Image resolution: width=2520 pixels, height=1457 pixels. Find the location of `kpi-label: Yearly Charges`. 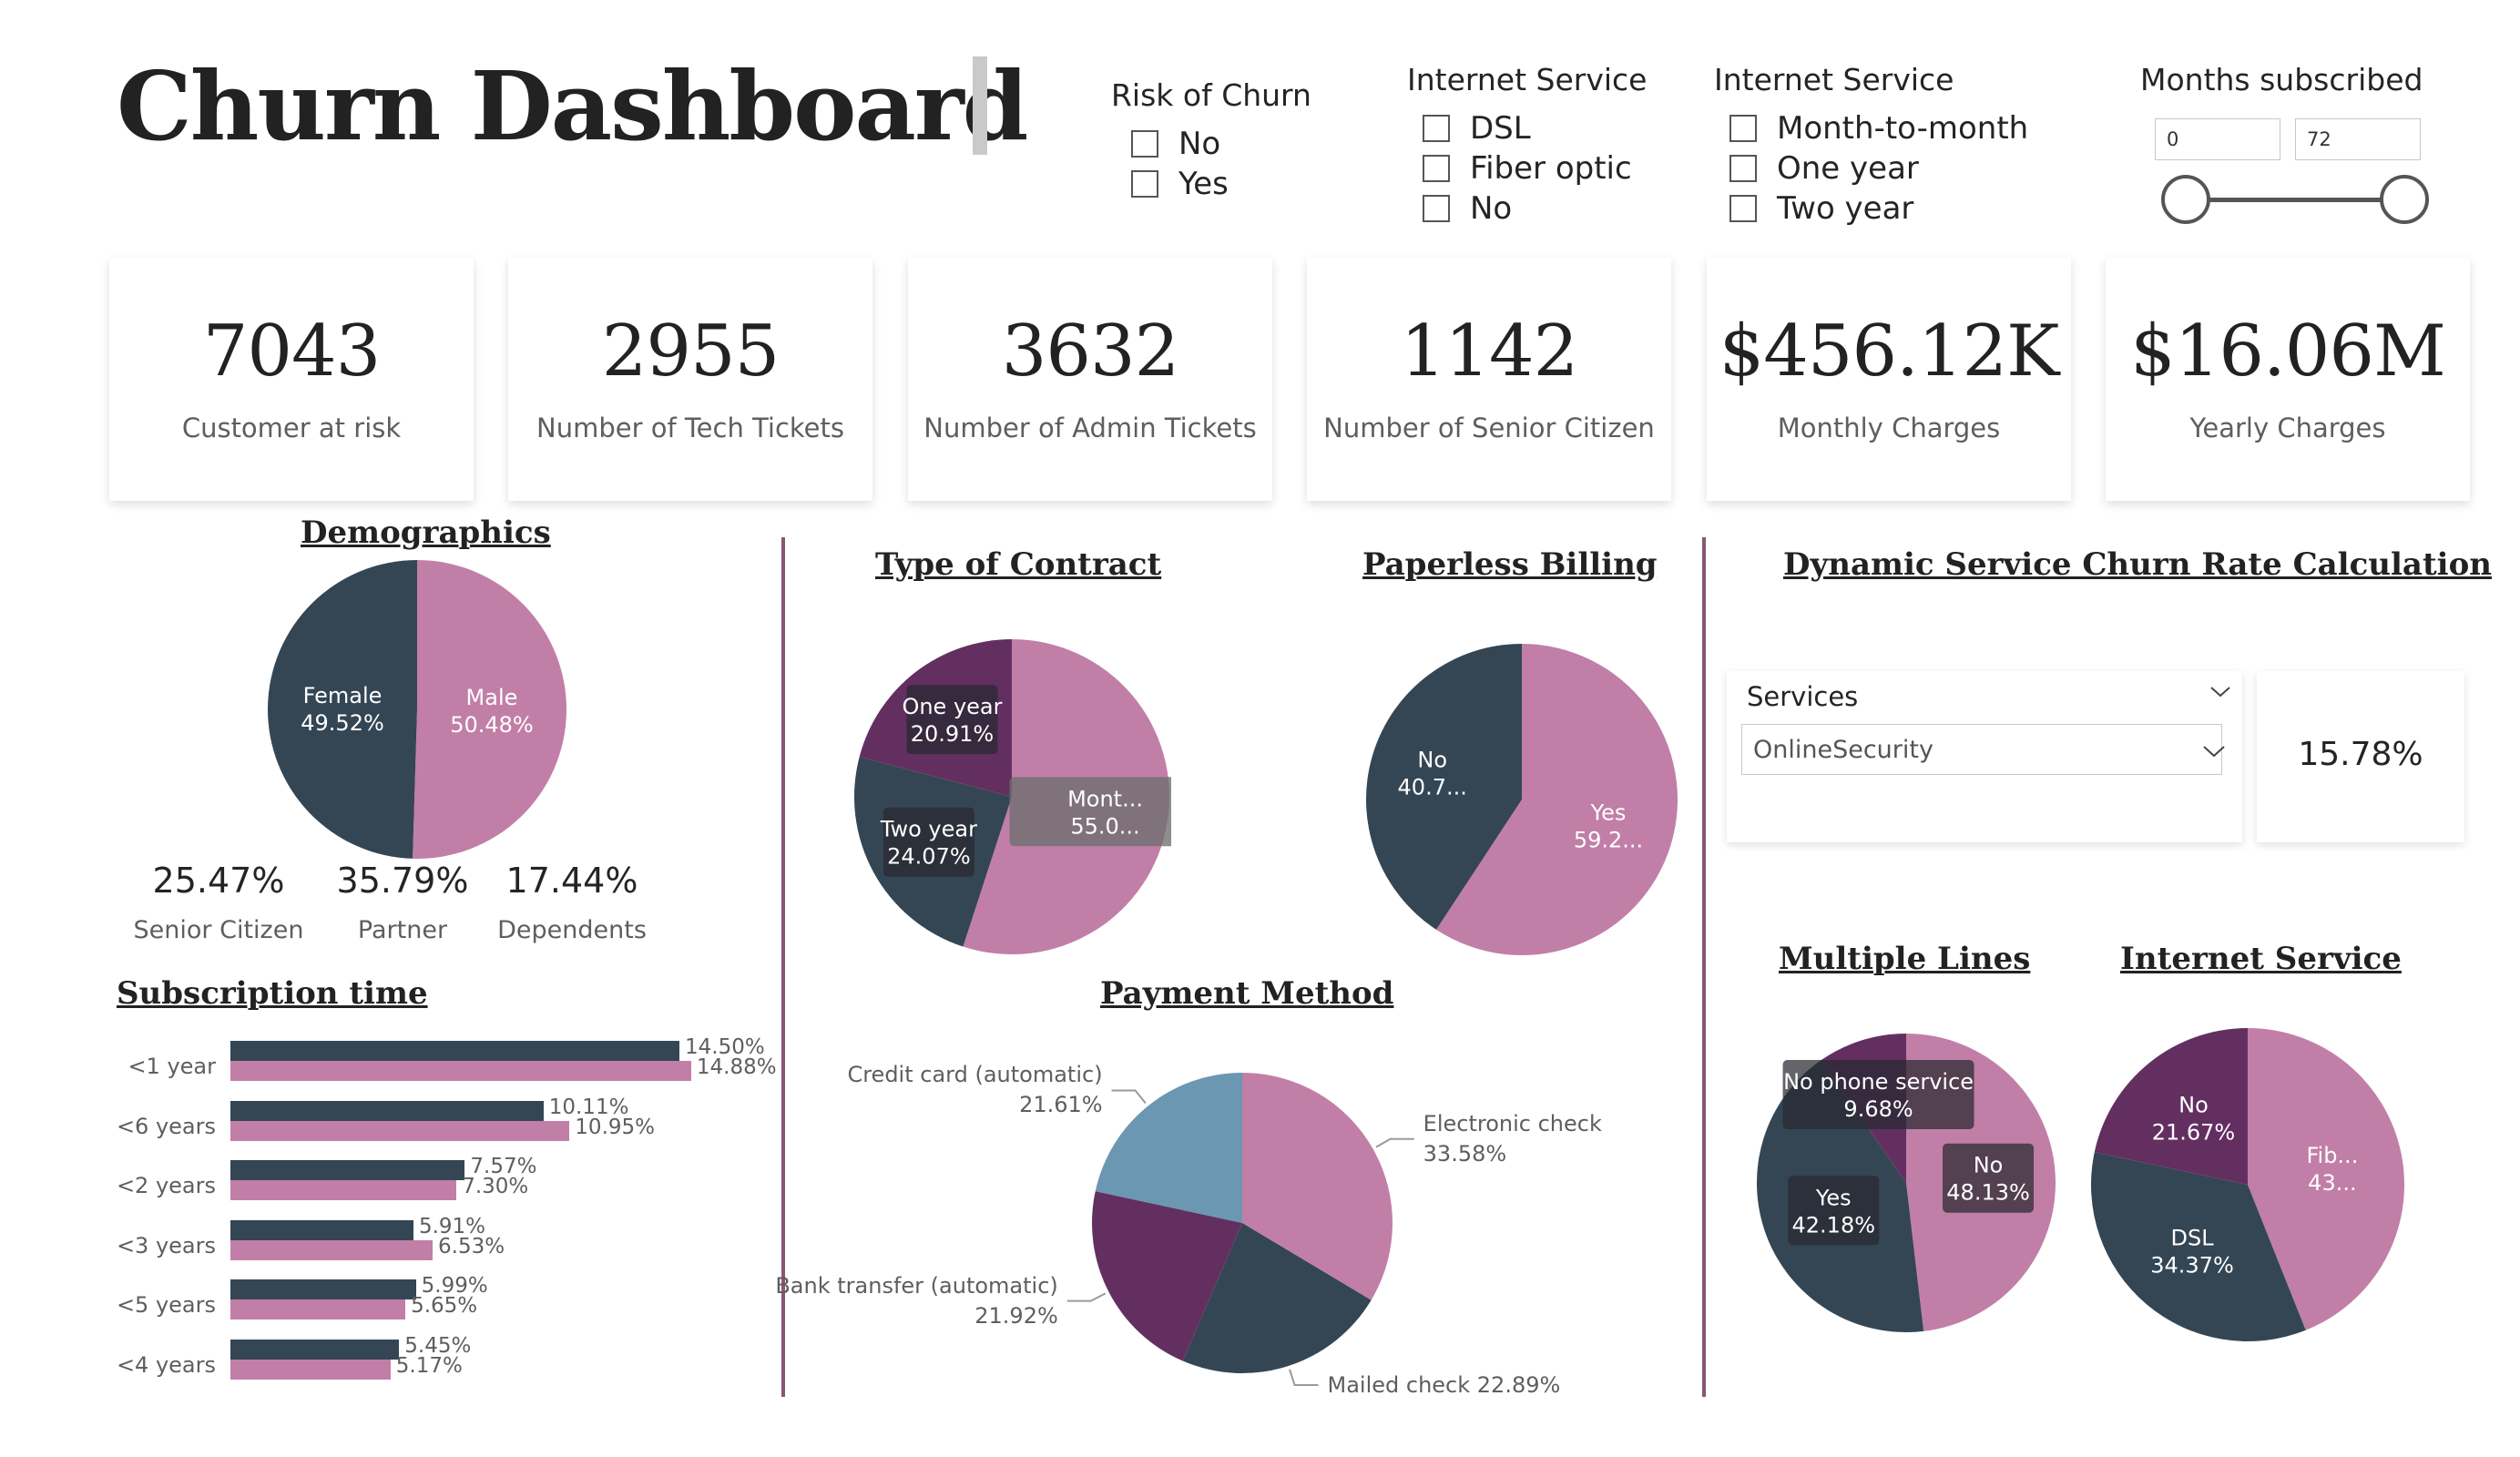

kpi-label: Yearly Charges is located at coordinates (2287, 428).